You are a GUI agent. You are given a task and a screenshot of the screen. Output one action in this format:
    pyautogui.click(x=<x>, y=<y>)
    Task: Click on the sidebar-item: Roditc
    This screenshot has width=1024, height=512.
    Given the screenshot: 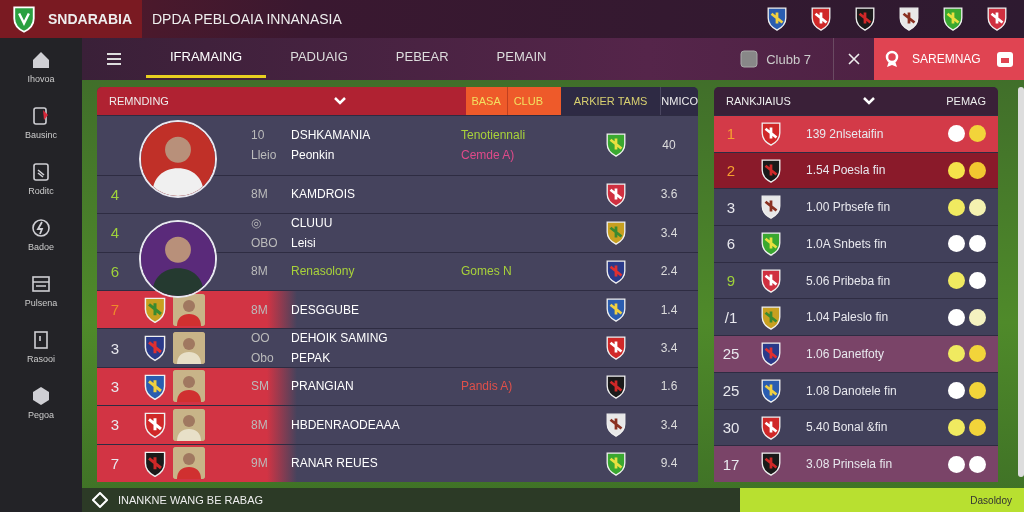 What is the action you would take?
    pyautogui.click(x=41, y=178)
    